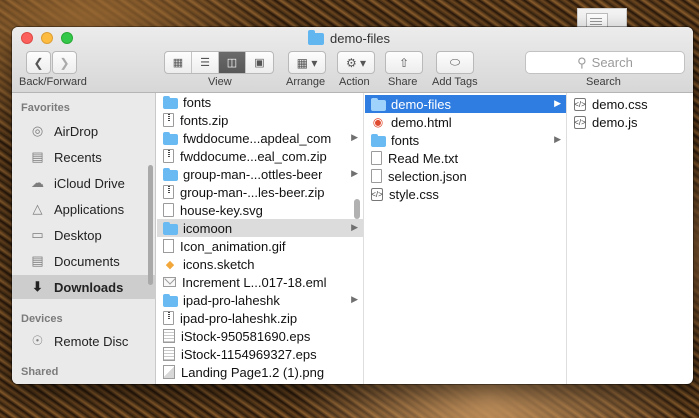 This screenshot has height=418, width=699. I want to click on list-view-button: ☰, so click(205, 62).